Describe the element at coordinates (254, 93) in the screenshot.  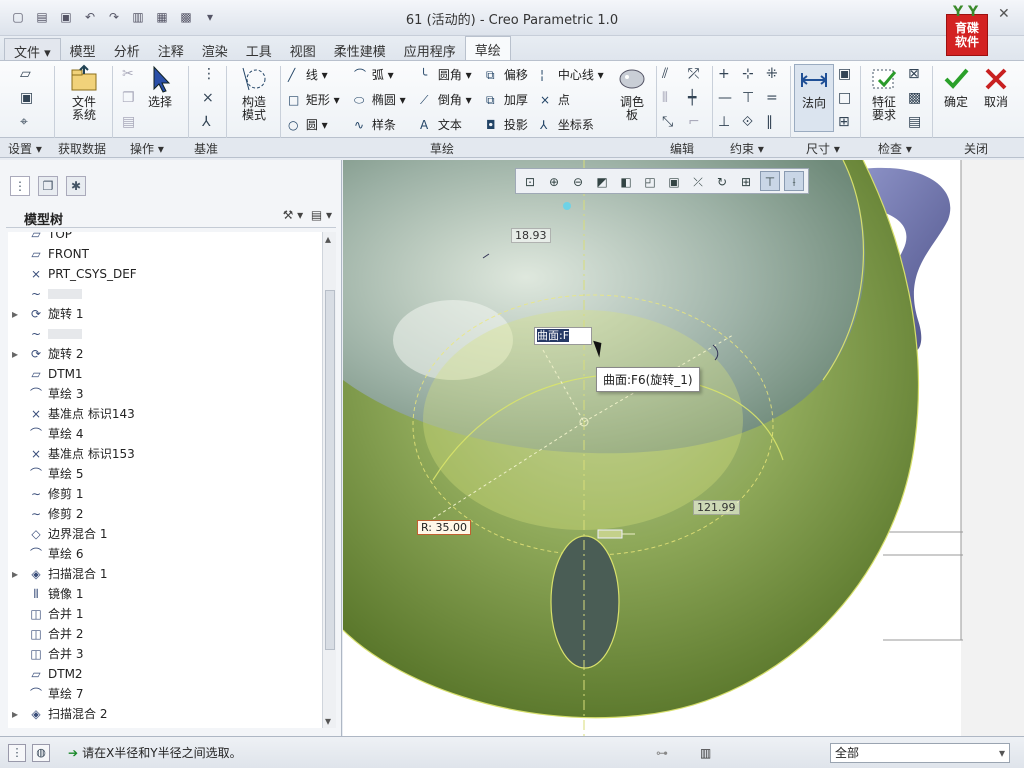
I see `construction-mode-button: 构造 模式` at that location.